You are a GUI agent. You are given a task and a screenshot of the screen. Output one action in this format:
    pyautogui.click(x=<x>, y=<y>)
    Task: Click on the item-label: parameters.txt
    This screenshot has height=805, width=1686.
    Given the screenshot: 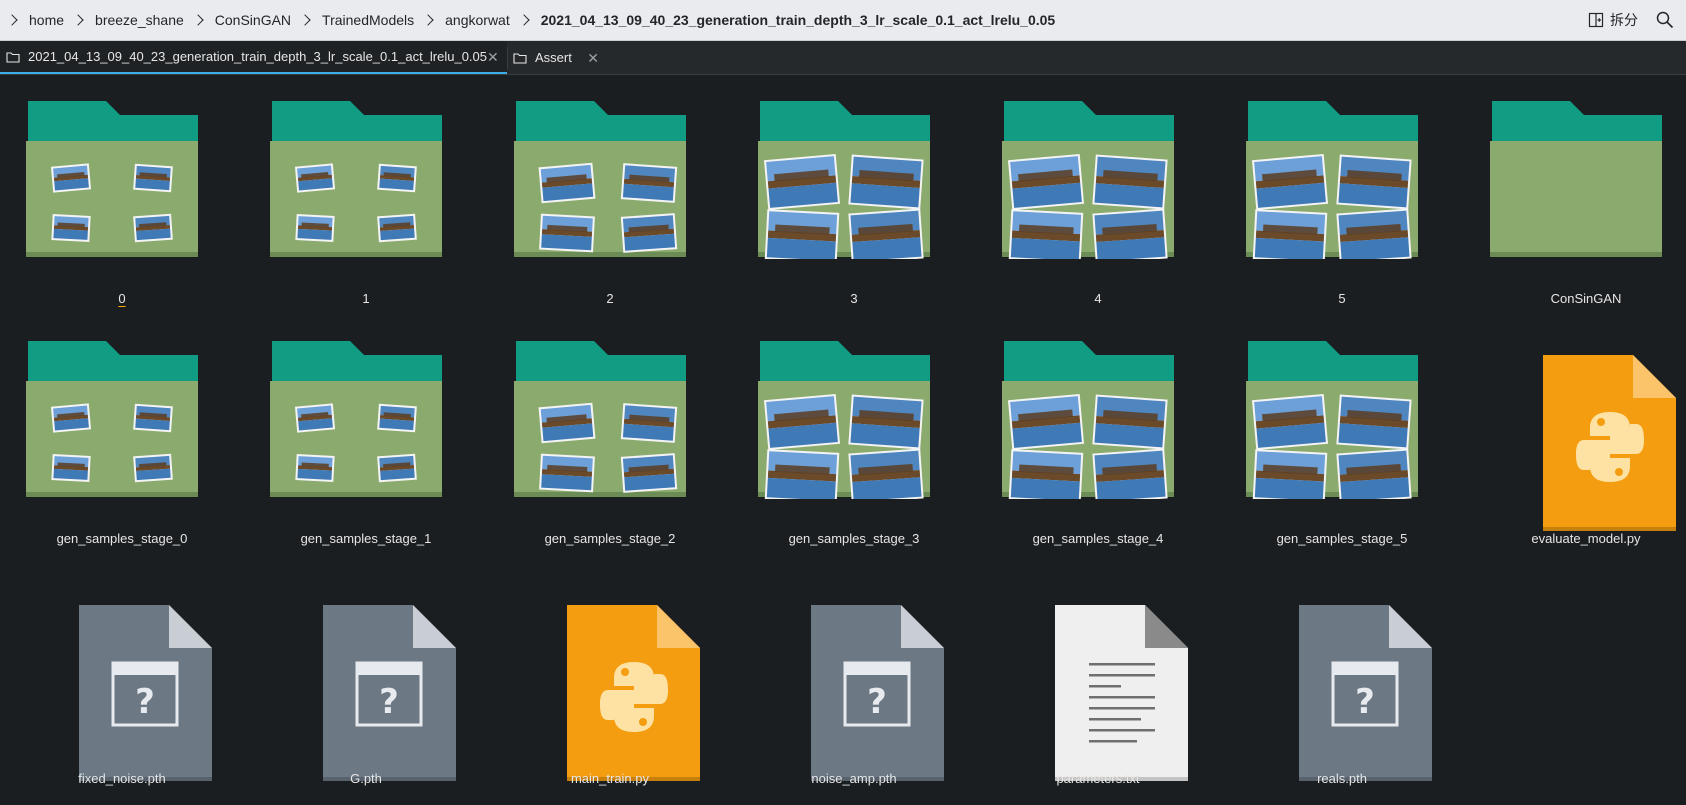 What is the action you would take?
    pyautogui.click(x=1098, y=778)
    